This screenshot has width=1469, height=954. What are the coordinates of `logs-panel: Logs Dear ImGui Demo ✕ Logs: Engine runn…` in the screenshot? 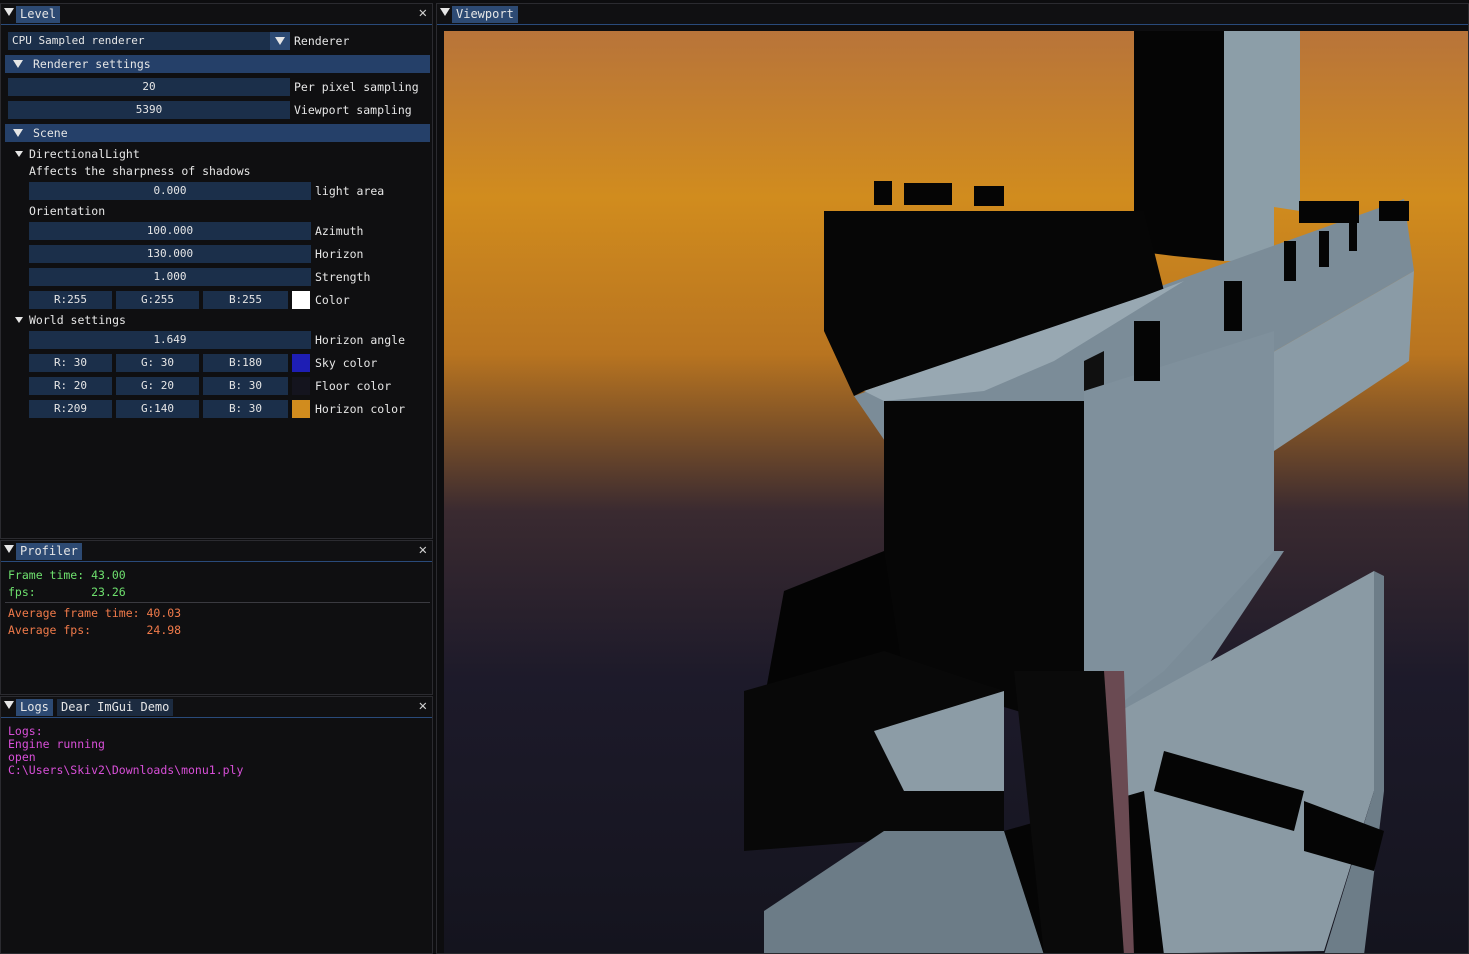 It's located at (216, 825).